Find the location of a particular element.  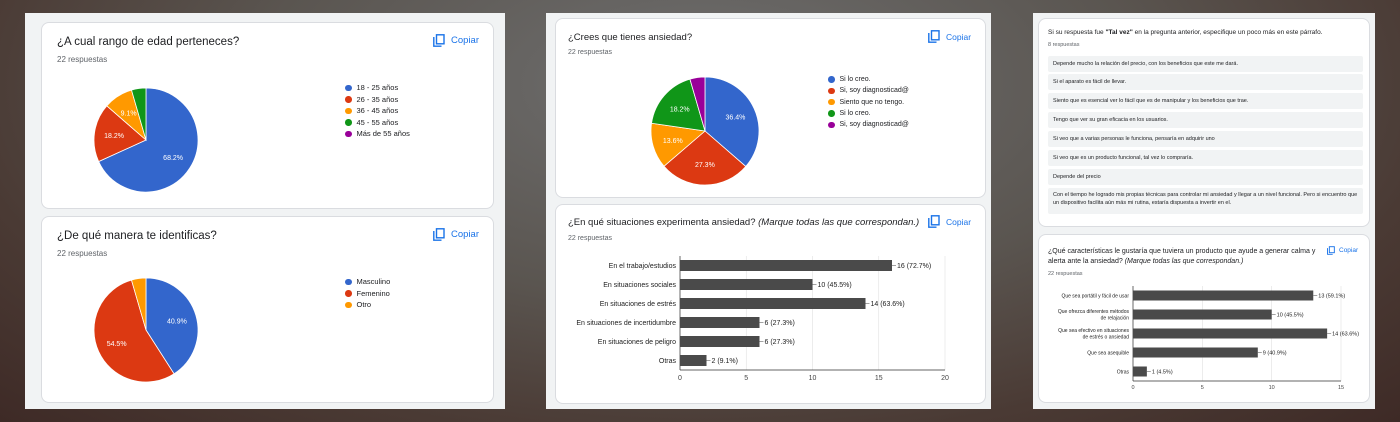

category-label: En situaciones sociales is located at coordinates (639, 285).